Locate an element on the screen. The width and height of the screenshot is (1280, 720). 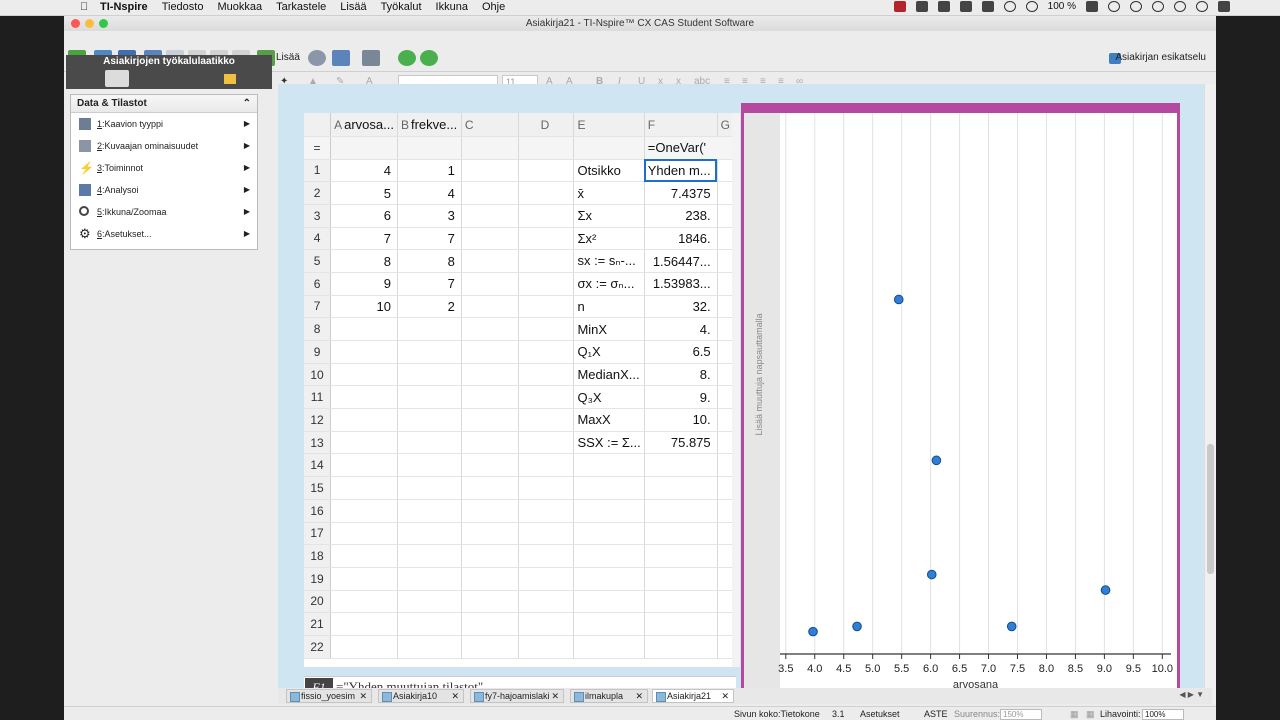
row-number: 16 is located at coordinates (318, 511).